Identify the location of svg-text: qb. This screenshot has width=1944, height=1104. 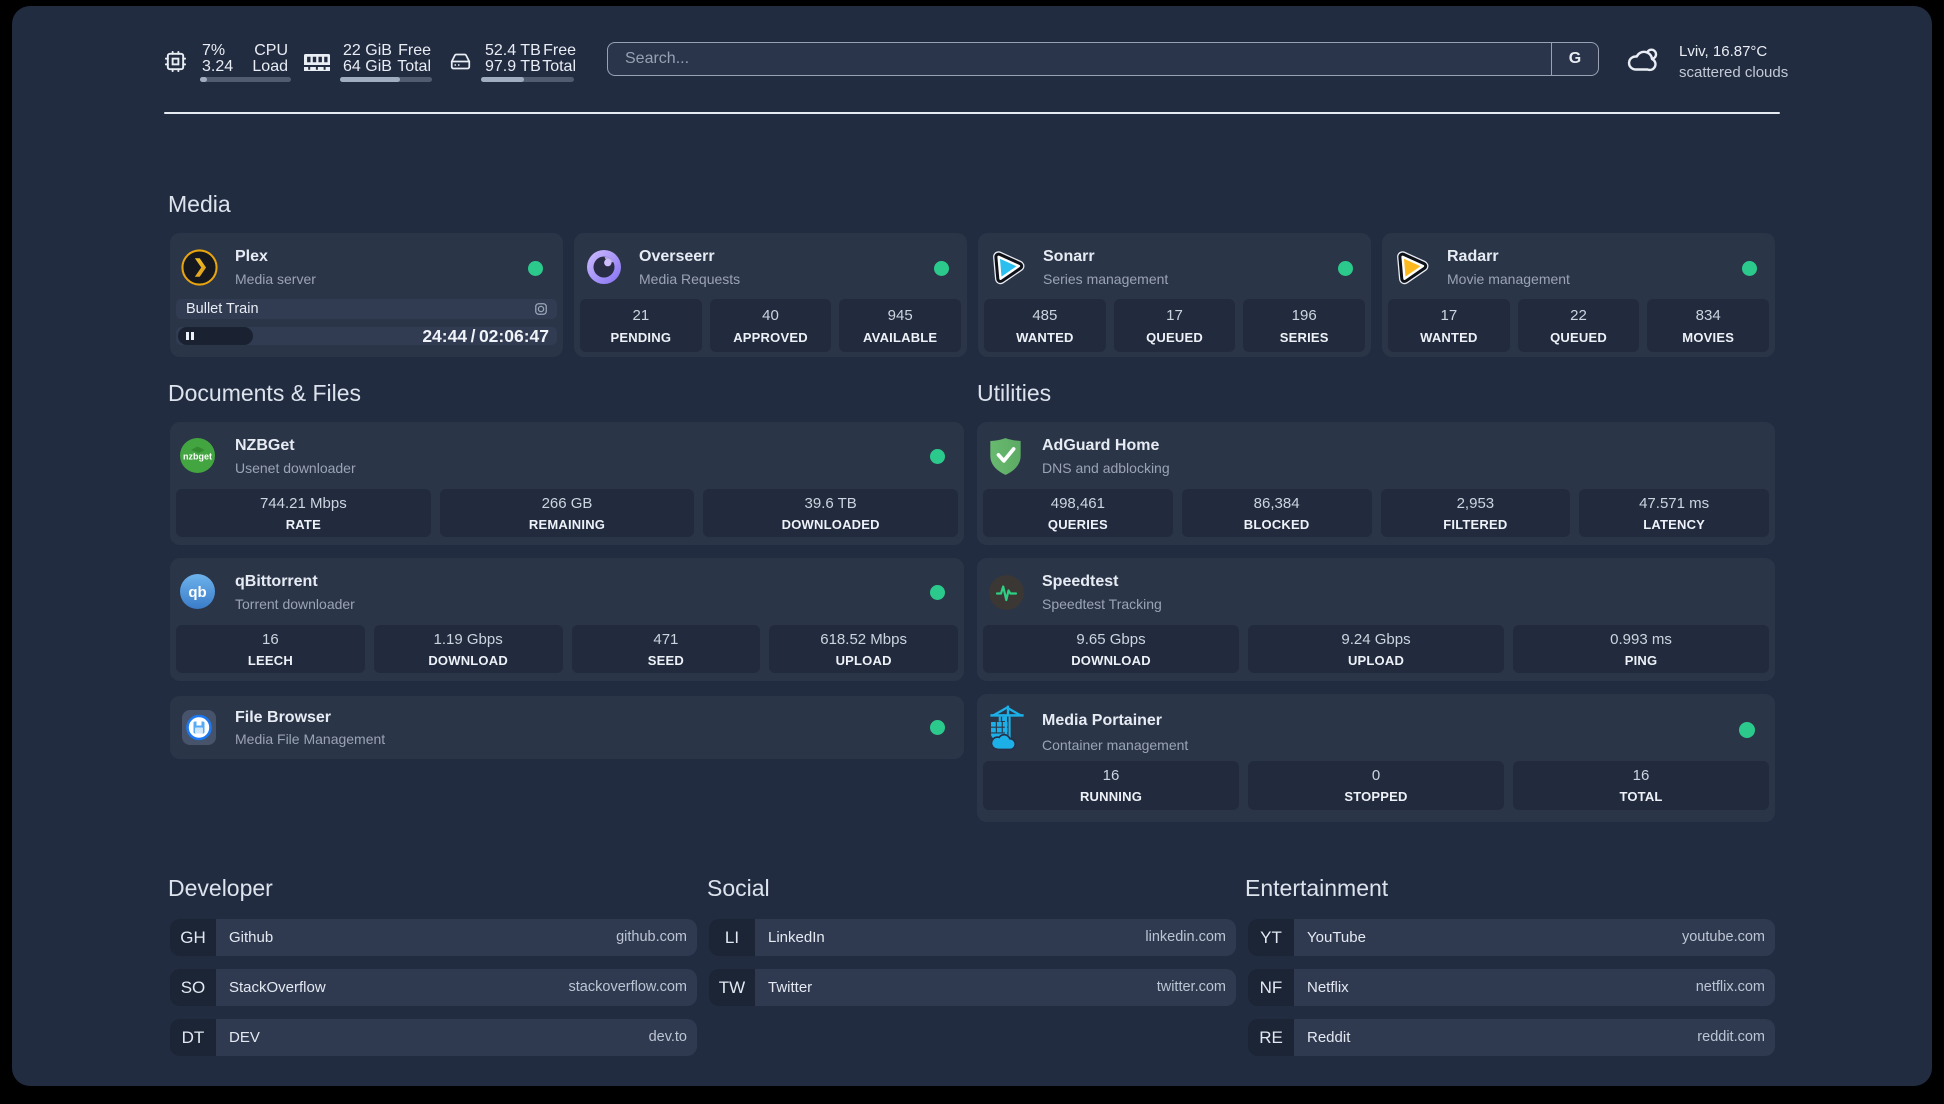
(197, 592).